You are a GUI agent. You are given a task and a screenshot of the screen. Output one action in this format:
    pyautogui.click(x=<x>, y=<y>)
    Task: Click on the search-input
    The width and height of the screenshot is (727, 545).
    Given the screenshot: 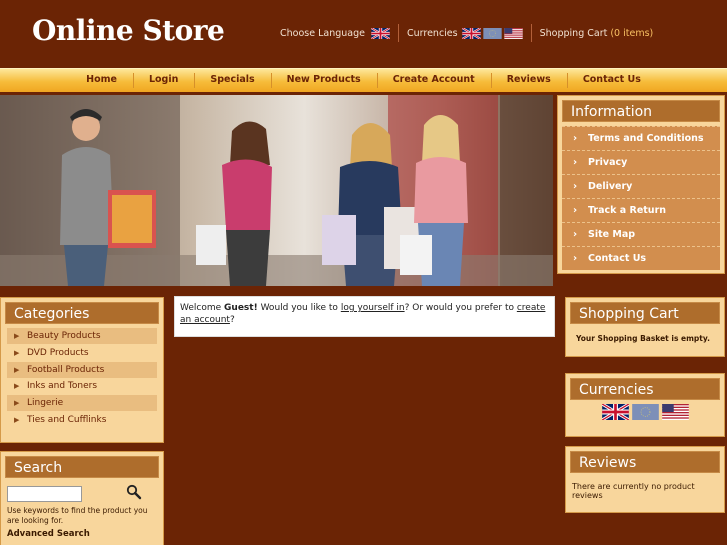 What is the action you would take?
    pyautogui.click(x=44, y=494)
    